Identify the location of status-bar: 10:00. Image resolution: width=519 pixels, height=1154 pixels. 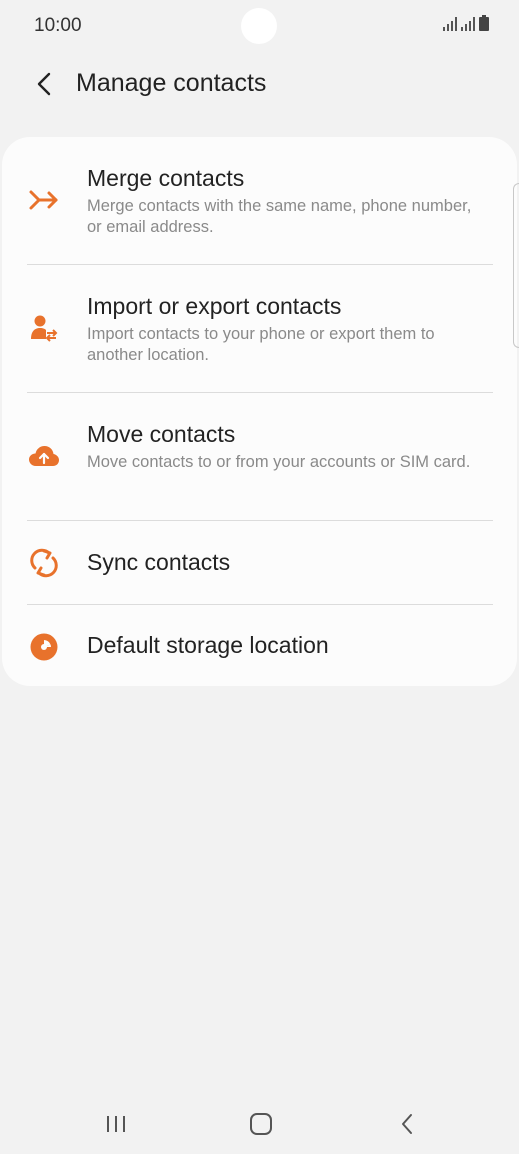
(259, 26).